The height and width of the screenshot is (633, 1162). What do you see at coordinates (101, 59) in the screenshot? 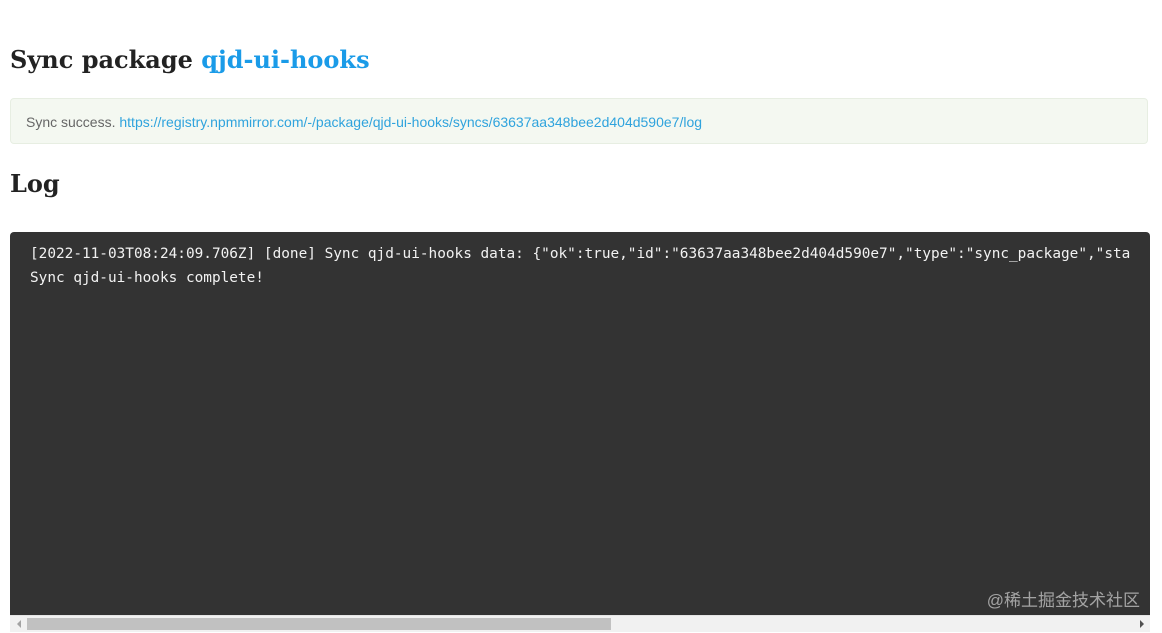
I see `page-title-prefix: Sync package` at bounding box center [101, 59].